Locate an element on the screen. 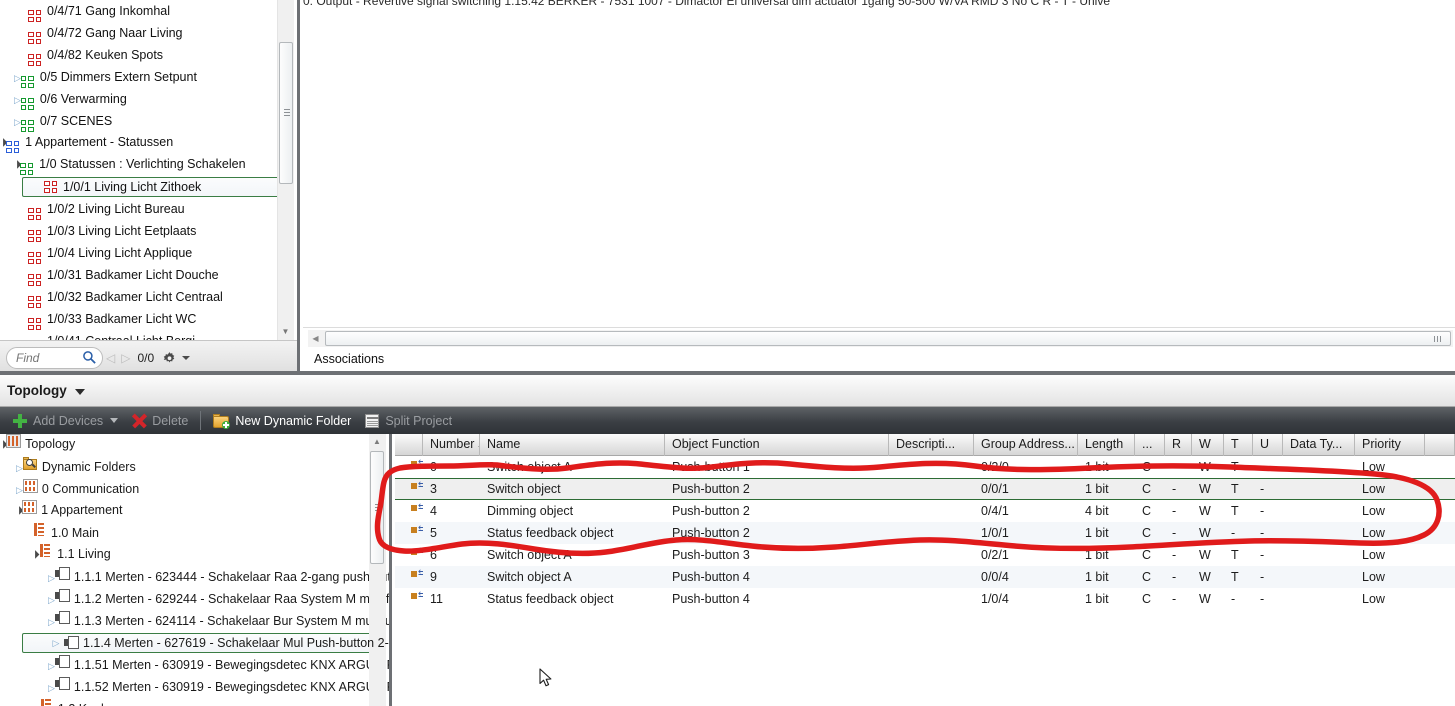  column-header-number: Number is located at coordinates (451, 445).